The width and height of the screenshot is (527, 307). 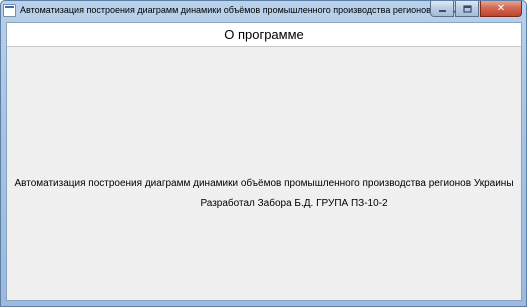 What do you see at coordinates (9, 10) in the screenshot?
I see `app-icon` at bounding box center [9, 10].